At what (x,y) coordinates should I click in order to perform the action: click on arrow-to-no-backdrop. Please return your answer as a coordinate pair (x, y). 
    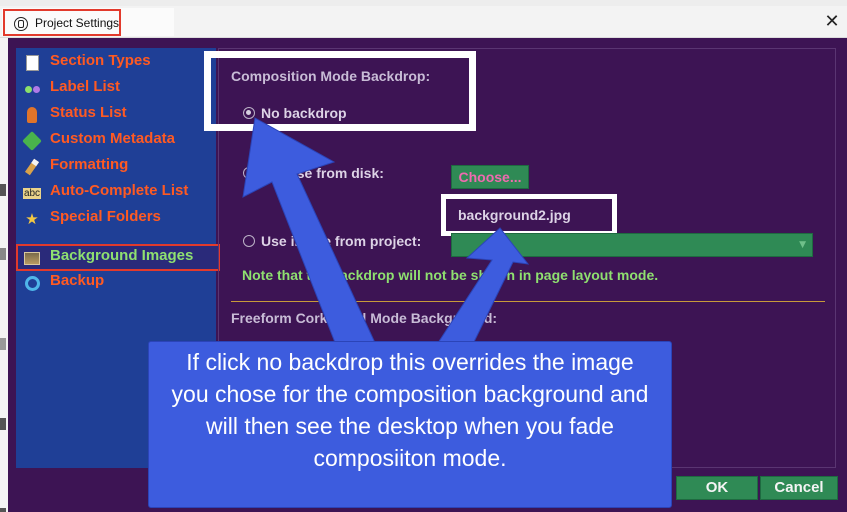
    Looking at the image, I should click on (309, 231).